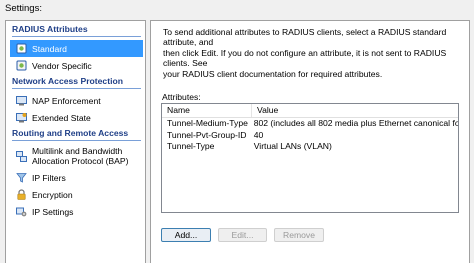 Image resolution: width=474 pixels, height=263 pixels. Describe the element at coordinates (49, 177) in the screenshot. I see `sidebar-item-label: IP Filters` at that location.